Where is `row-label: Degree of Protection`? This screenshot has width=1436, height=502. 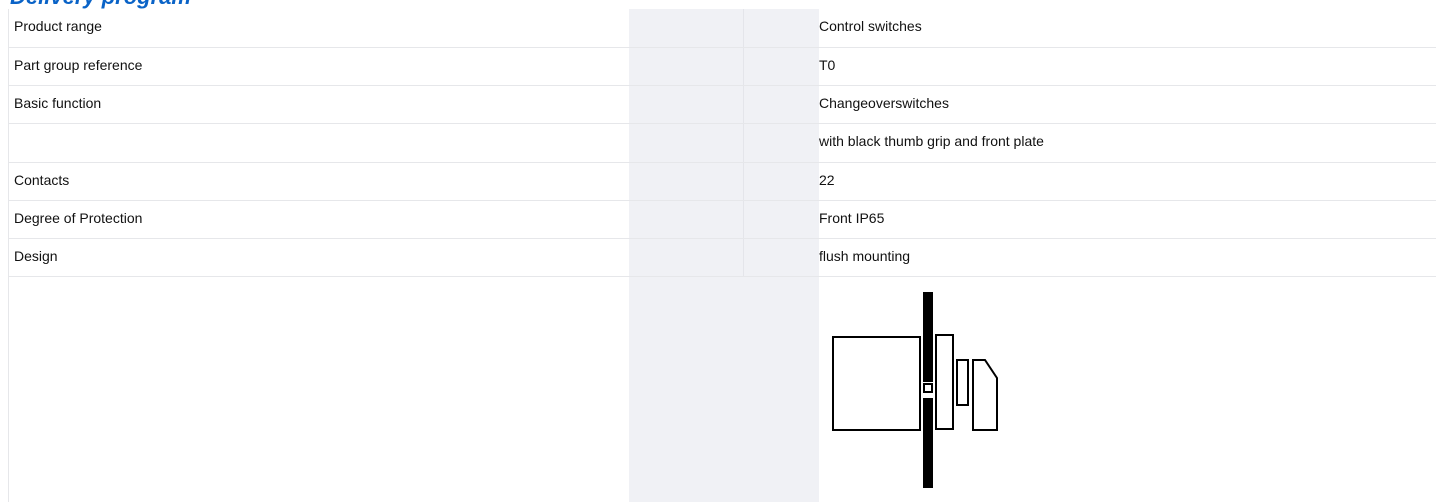 row-label: Degree of Protection is located at coordinates (78, 218).